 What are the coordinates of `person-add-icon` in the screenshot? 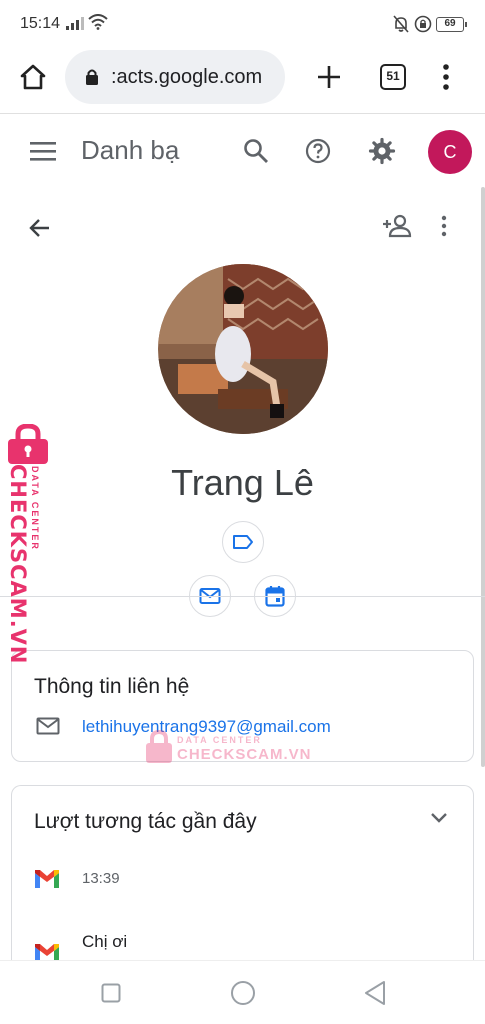 It's located at (397, 226).